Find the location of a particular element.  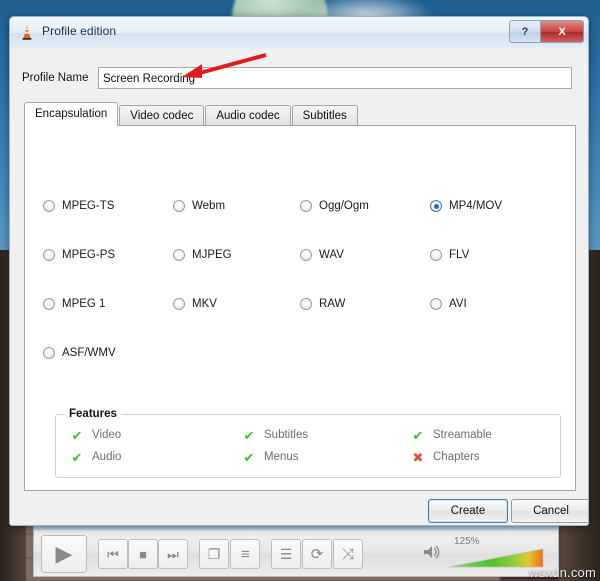

radio-label: FLV is located at coordinates (459, 255).